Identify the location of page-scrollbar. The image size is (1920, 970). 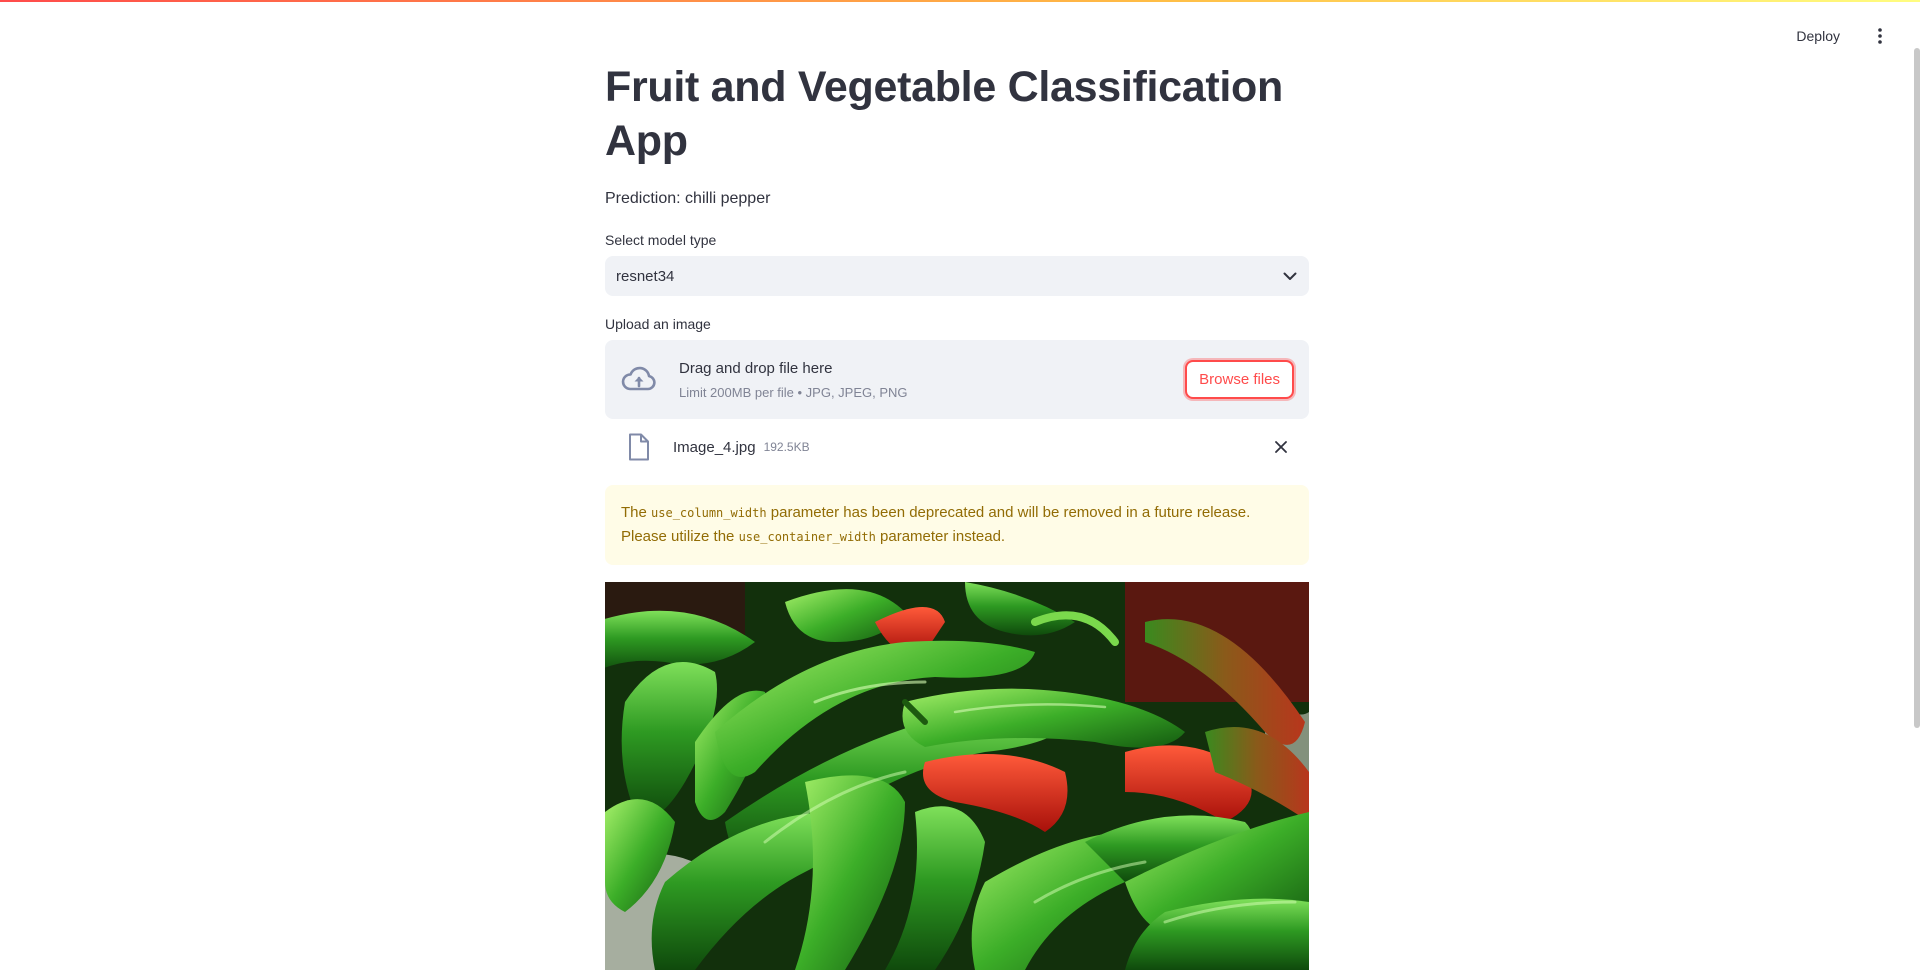
(1917, 388).